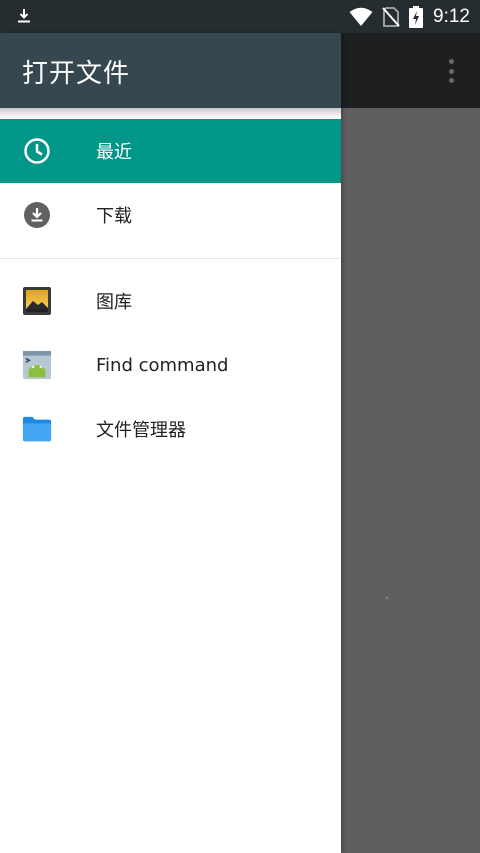  Describe the element at coordinates (170, 113) in the screenshot. I see `header-shadow` at that location.